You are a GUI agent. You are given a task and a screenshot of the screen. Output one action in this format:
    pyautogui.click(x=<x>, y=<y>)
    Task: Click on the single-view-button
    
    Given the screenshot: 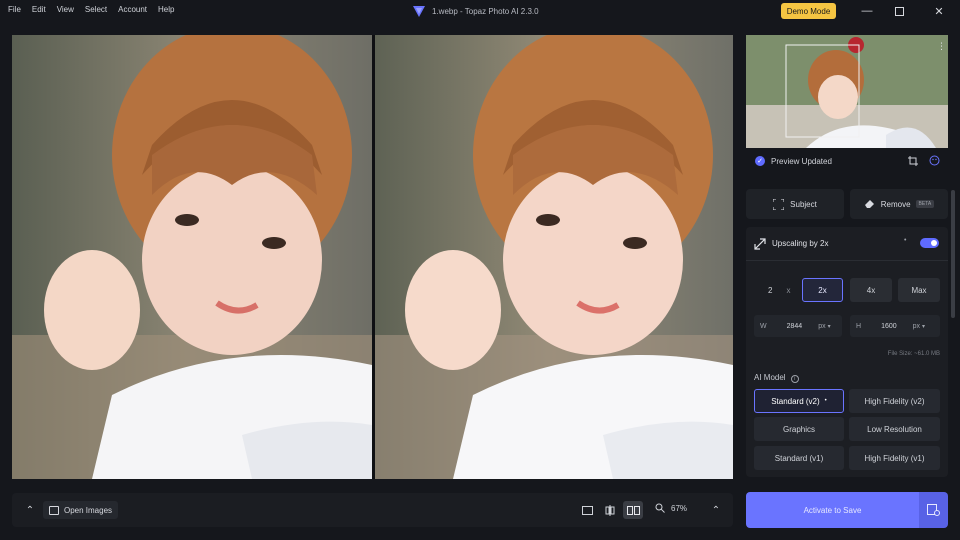 What is the action you would take?
    pyautogui.click(x=587, y=510)
    